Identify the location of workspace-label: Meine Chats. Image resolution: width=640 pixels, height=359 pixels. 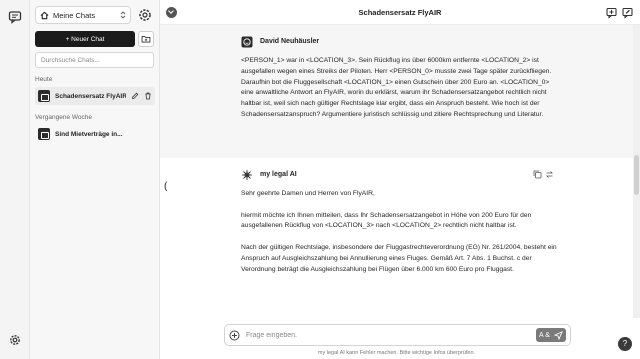
(74, 15).